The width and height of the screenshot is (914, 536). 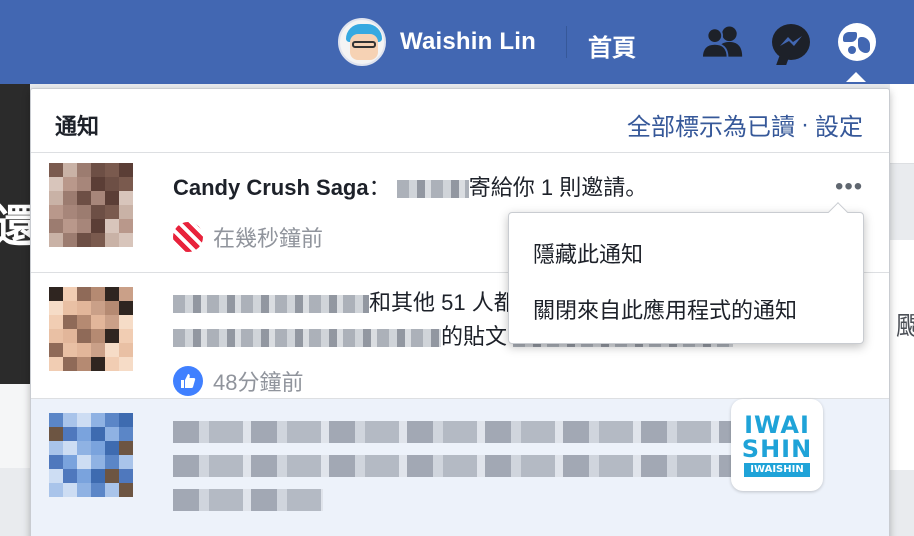 I want to click on notification-meta: 在幾秒鐘前, so click(x=248, y=237).